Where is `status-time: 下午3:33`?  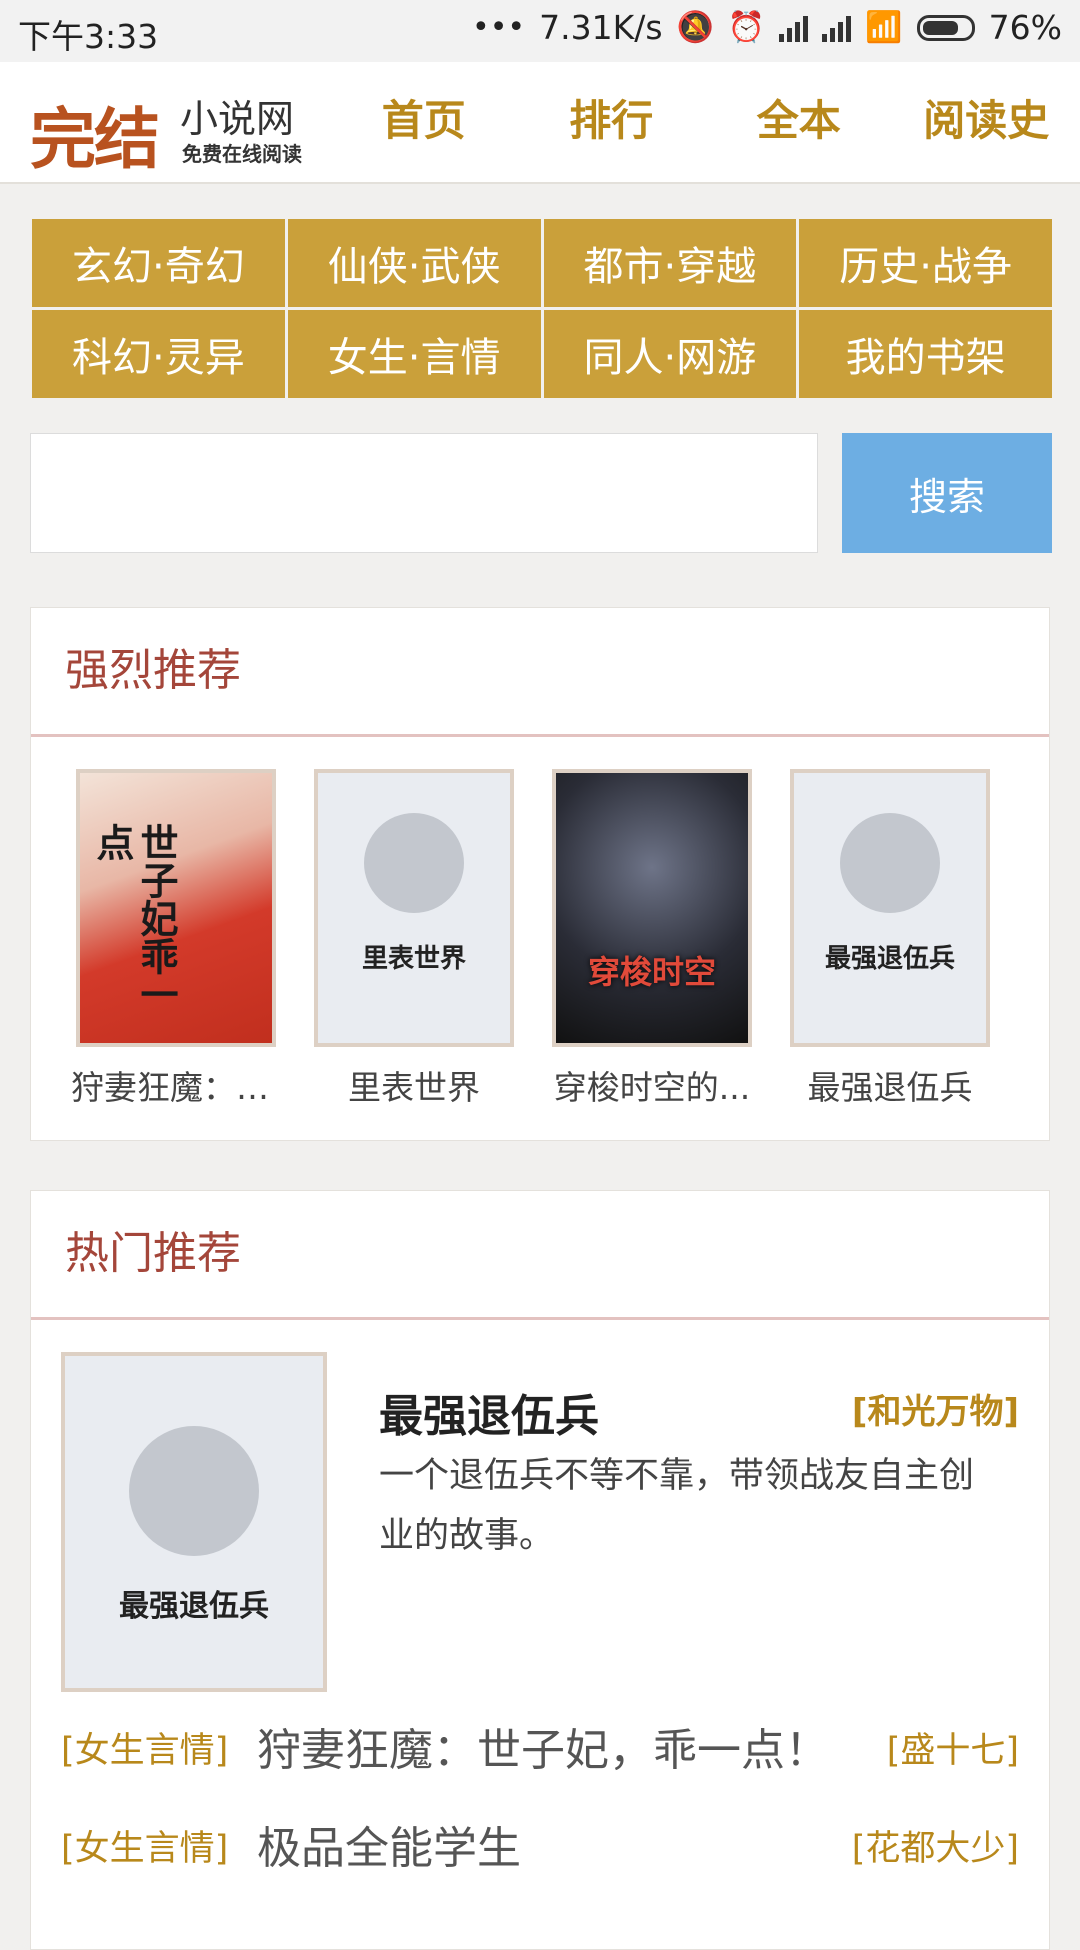
status-time: 下午3:33 is located at coordinates (88, 34).